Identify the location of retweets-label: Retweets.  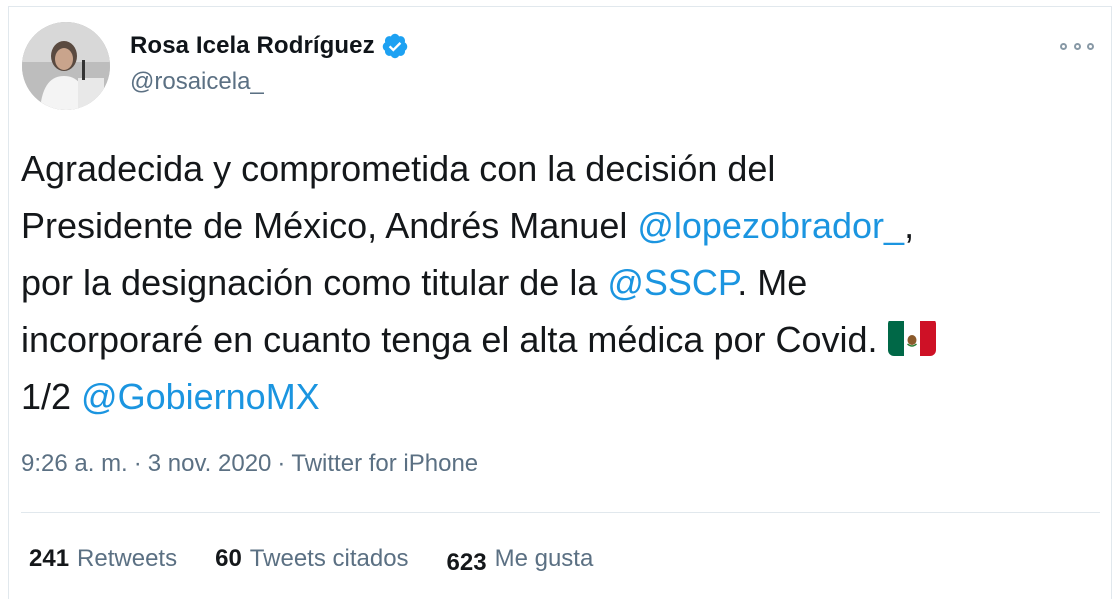
(127, 558).